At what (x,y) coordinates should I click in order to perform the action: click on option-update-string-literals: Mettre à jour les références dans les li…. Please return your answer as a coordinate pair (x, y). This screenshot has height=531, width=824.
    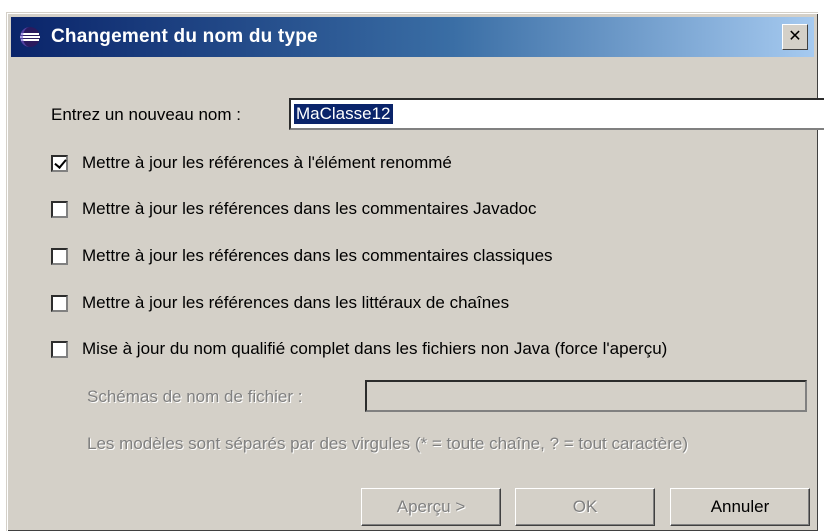
    Looking at the image, I should click on (280, 303).